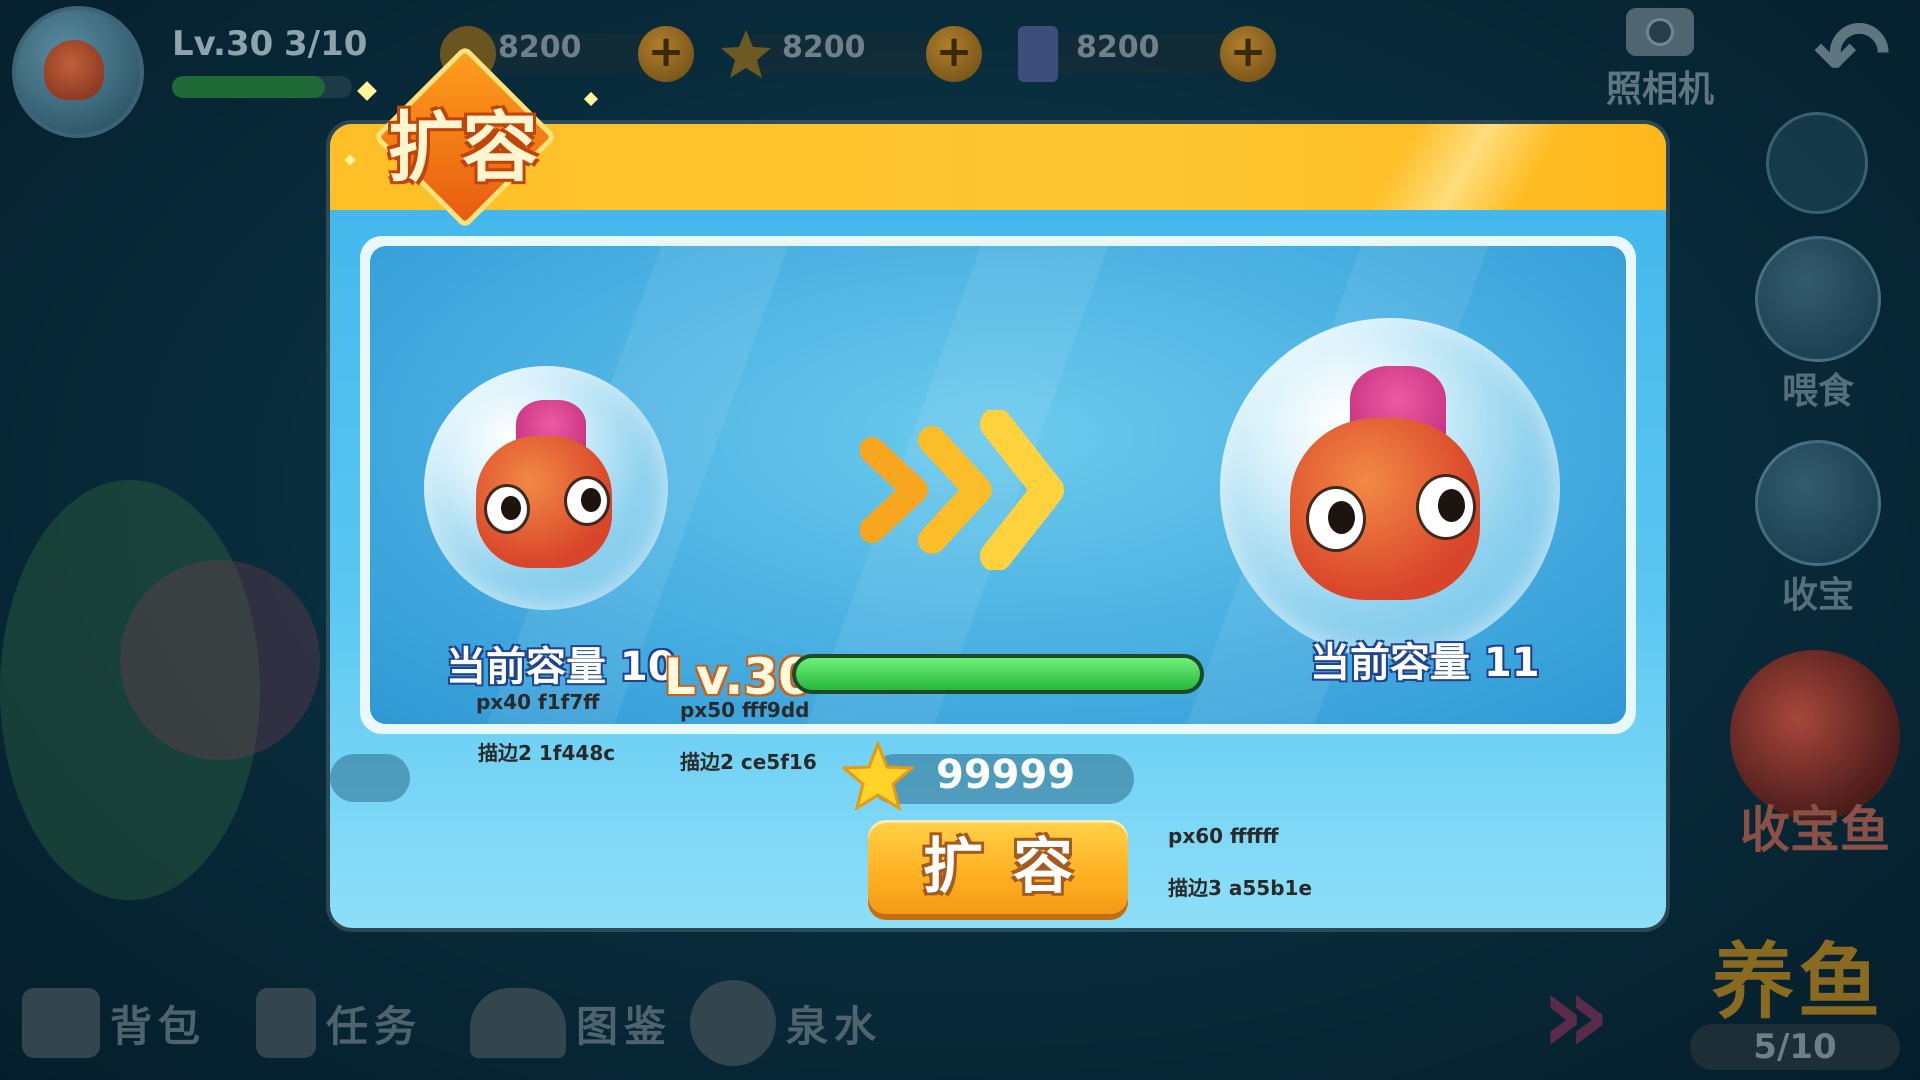 This screenshot has height=1080, width=1920. I want to click on add-star-button: +, so click(954, 54).